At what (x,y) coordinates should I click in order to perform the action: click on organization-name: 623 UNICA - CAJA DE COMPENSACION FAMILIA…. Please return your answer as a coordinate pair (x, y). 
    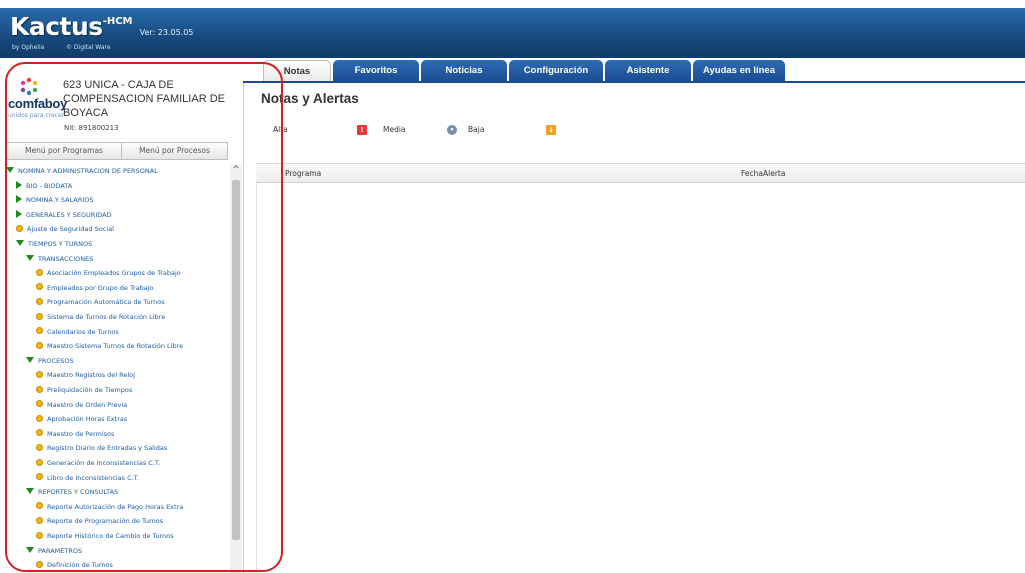
    Looking at the image, I should click on (144, 99).